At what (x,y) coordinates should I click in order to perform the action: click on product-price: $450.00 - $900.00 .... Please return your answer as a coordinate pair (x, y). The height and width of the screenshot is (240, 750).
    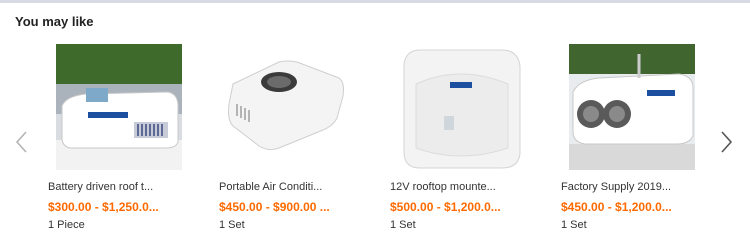
    Looking at the image, I should click on (274, 207).